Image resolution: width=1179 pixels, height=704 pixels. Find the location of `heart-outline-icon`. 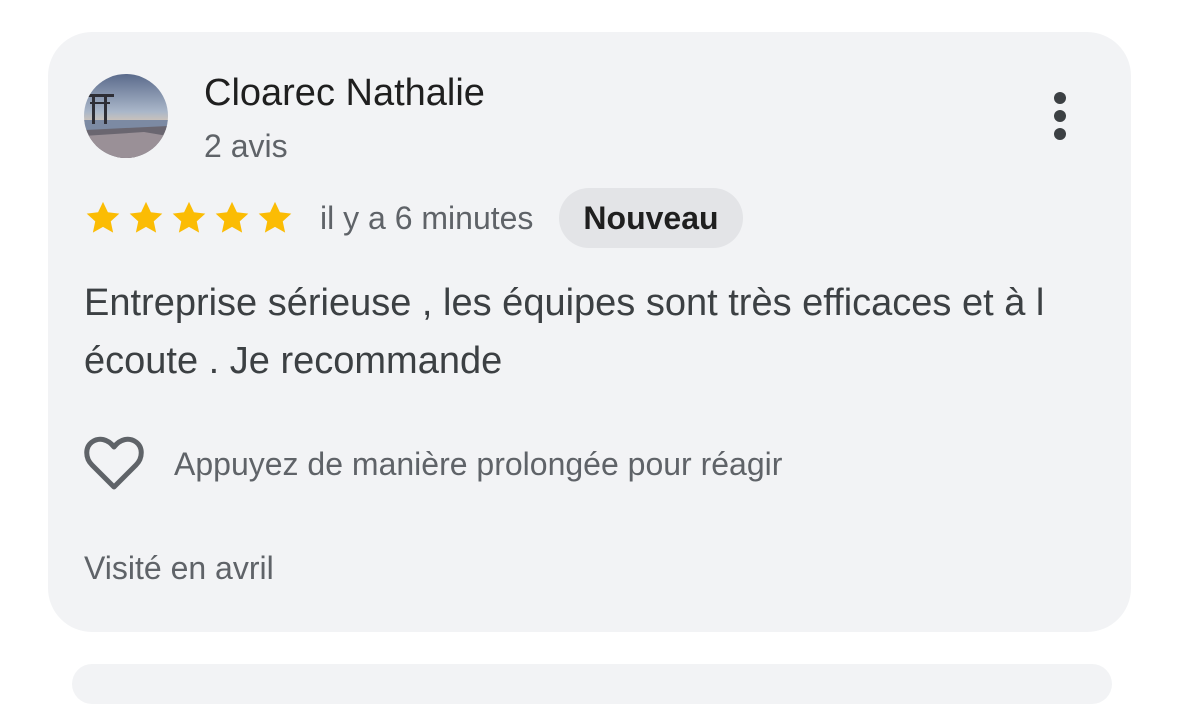

heart-outline-icon is located at coordinates (114, 464).